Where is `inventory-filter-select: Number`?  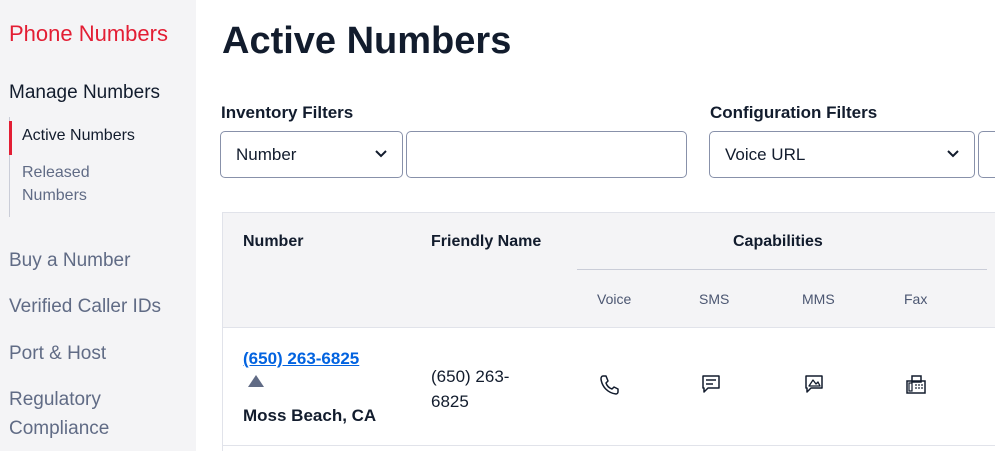 inventory-filter-select: Number is located at coordinates (311, 154).